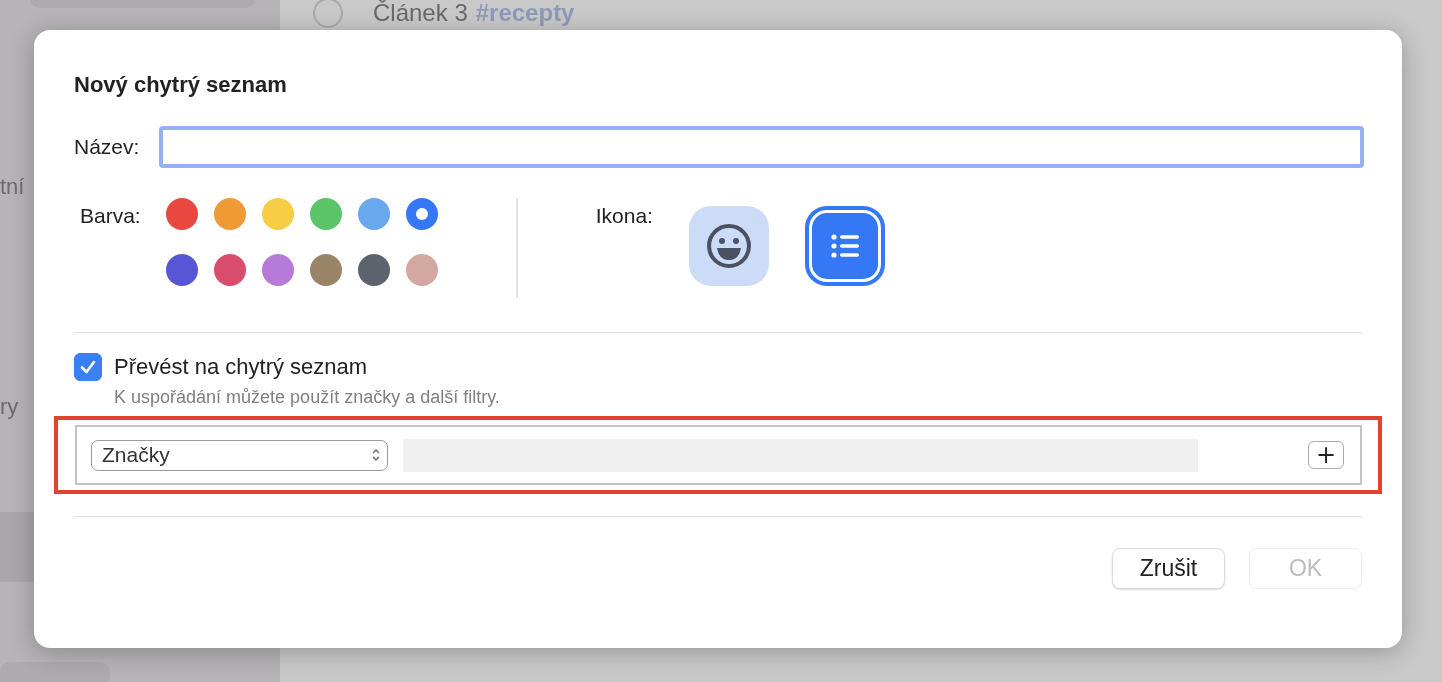  I want to click on hint-text: K uspořádání můžete použít značky a další filtry., so click(307, 397).